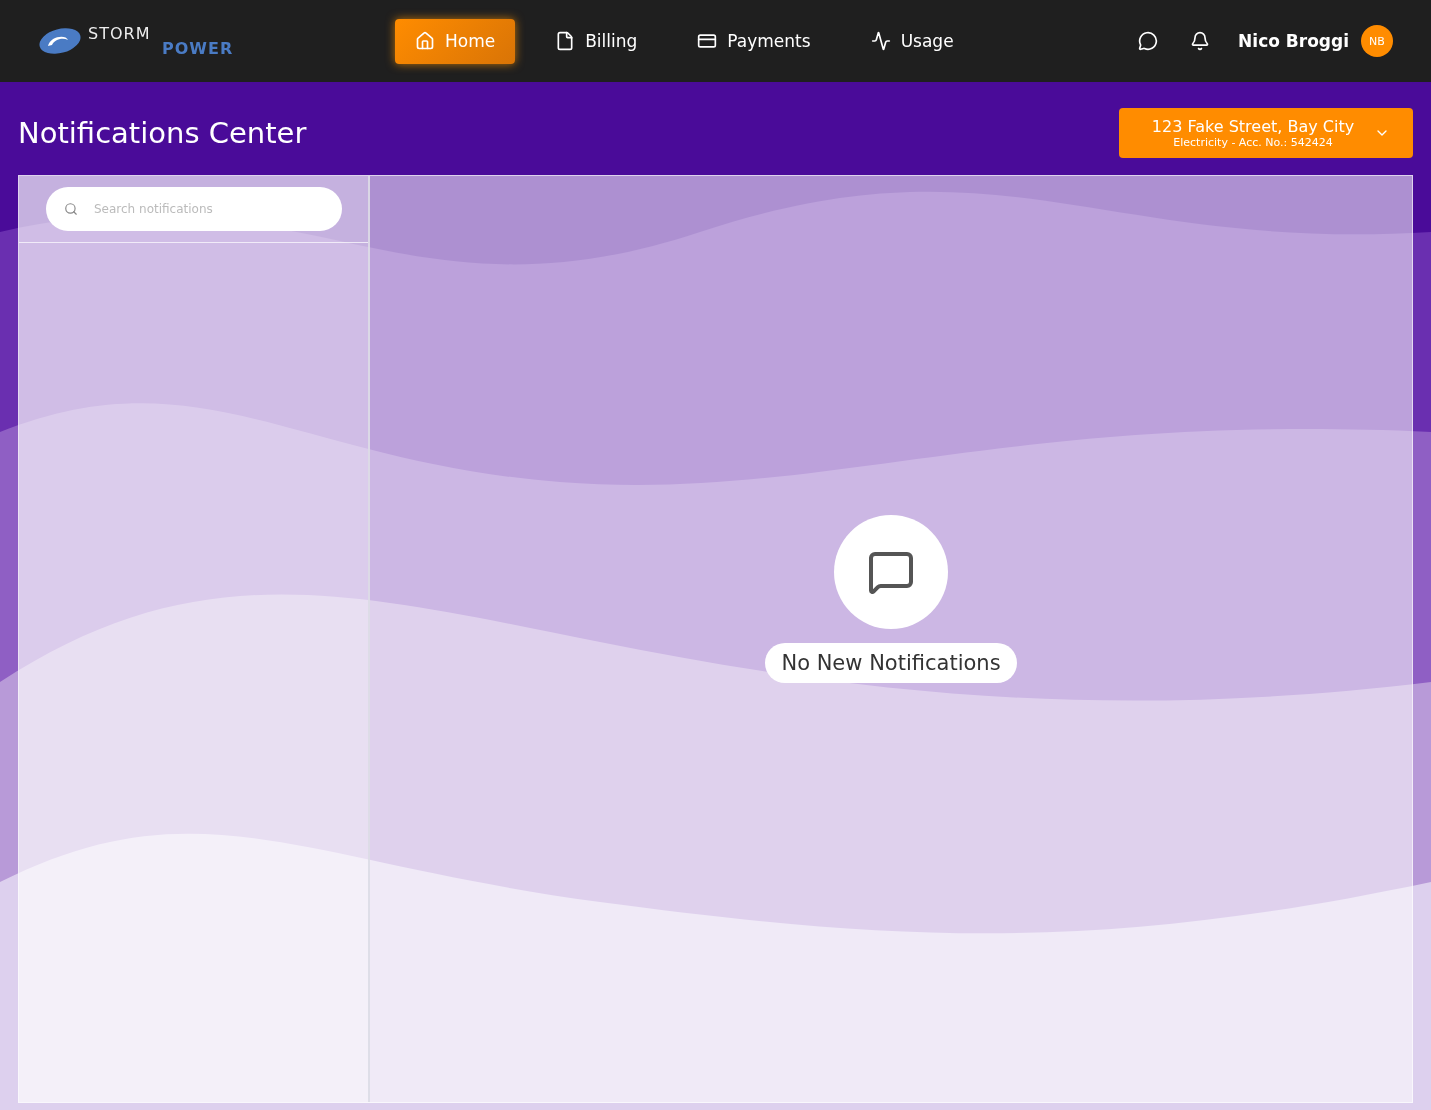 This screenshot has width=1431, height=1110. Describe the element at coordinates (707, 41) in the screenshot. I see `card-icon` at that location.